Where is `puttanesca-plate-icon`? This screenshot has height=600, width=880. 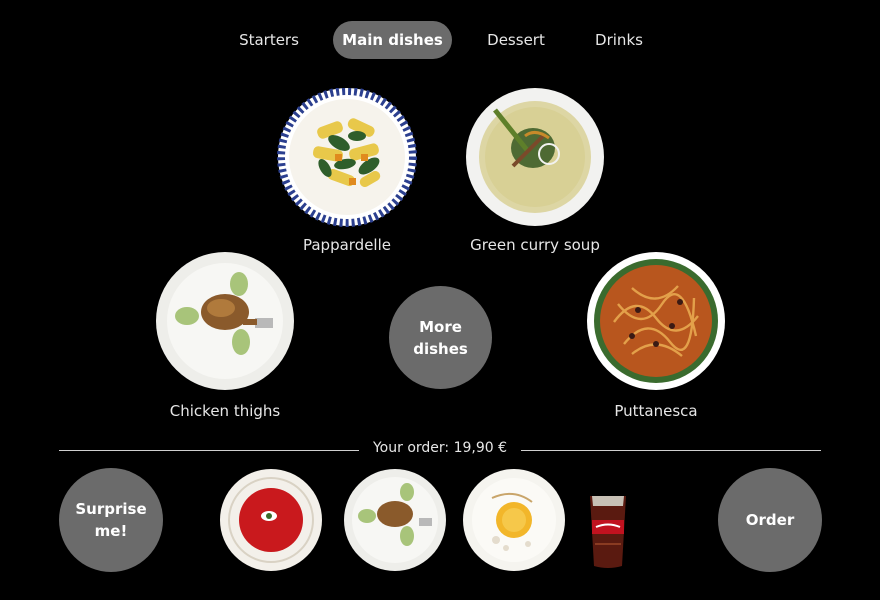
puttanesca-plate-icon is located at coordinates (656, 321).